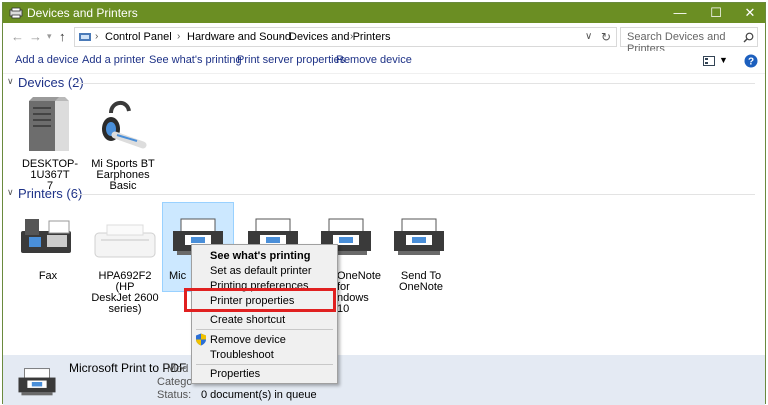  Describe the element at coordinates (201, 339) in the screenshot. I see `uac-shield-icon` at that location.